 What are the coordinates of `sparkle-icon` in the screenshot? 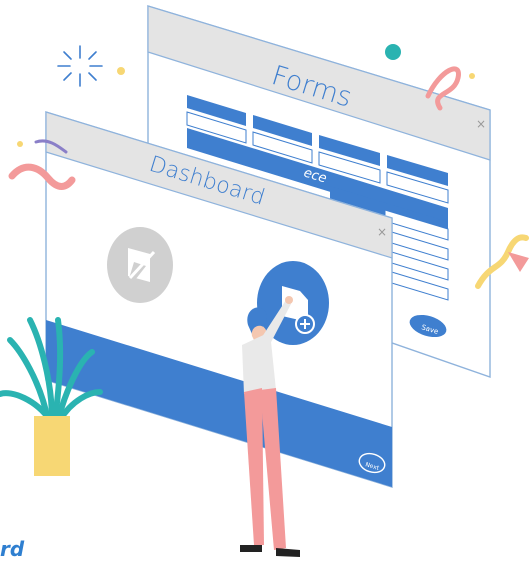 It's located at (80, 66).